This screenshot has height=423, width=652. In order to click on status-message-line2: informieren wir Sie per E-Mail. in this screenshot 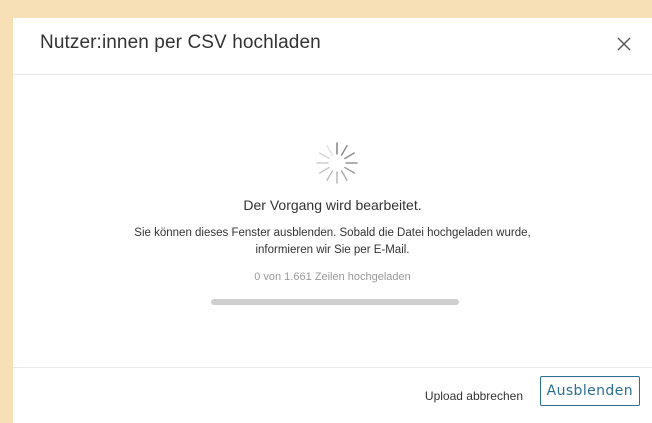, I will do `click(332, 250)`.